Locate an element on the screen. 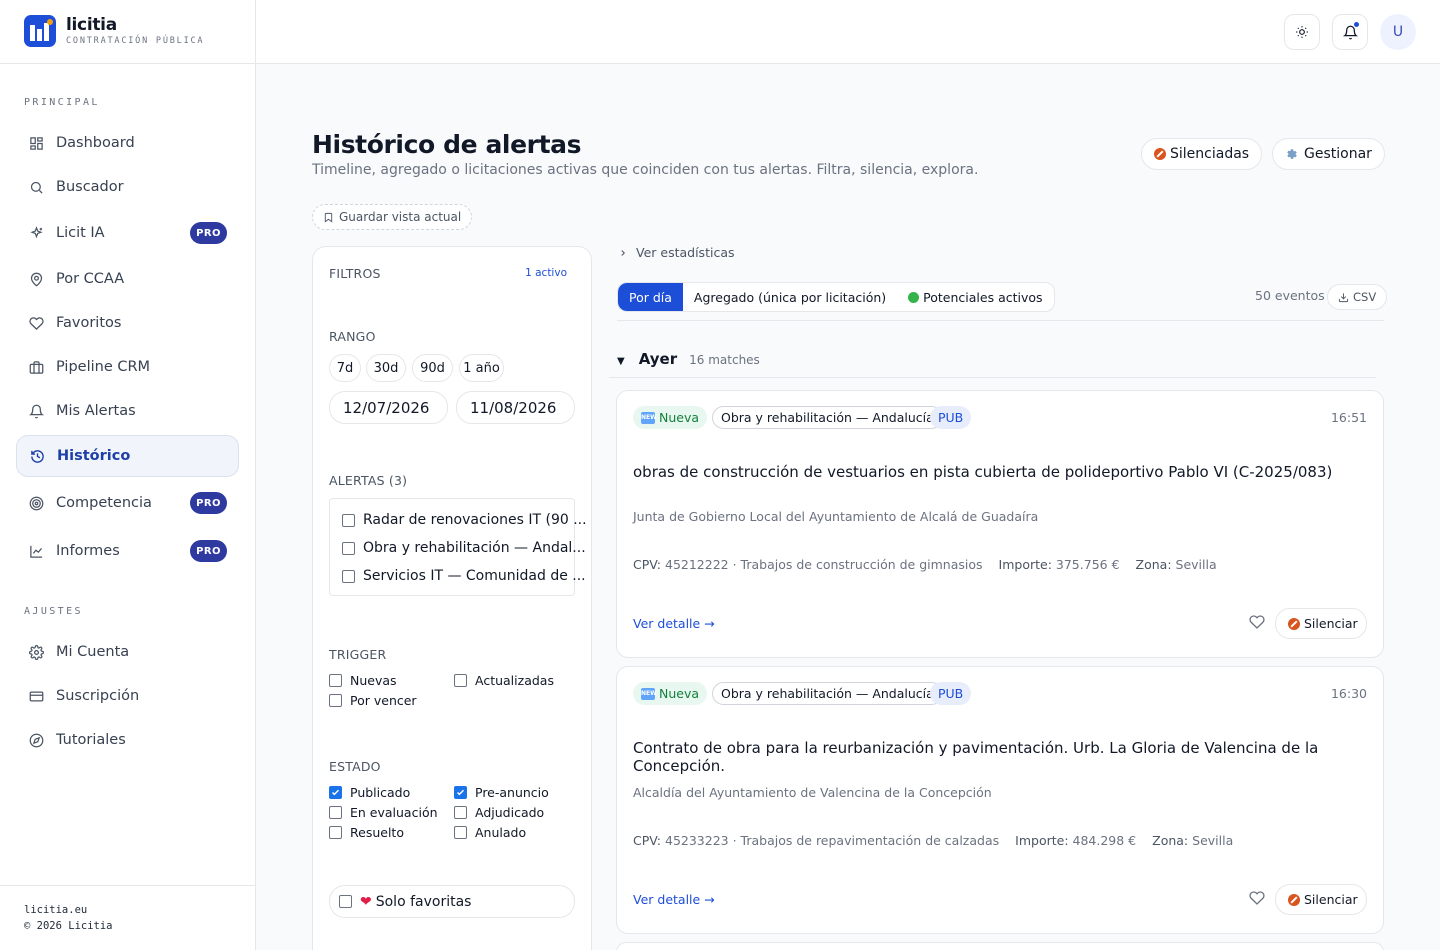 The image size is (1440, 950). trigger-por-vencer: Por vencer is located at coordinates (373, 700).